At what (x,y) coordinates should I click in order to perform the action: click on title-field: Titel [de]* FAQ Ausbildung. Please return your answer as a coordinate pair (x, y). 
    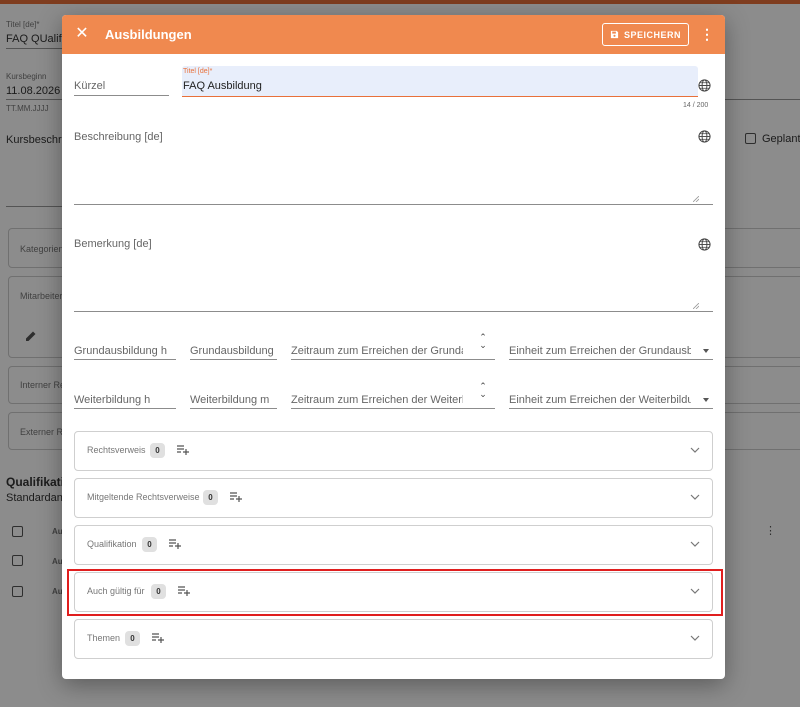
    Looking at the image, I should click on (440, 81).